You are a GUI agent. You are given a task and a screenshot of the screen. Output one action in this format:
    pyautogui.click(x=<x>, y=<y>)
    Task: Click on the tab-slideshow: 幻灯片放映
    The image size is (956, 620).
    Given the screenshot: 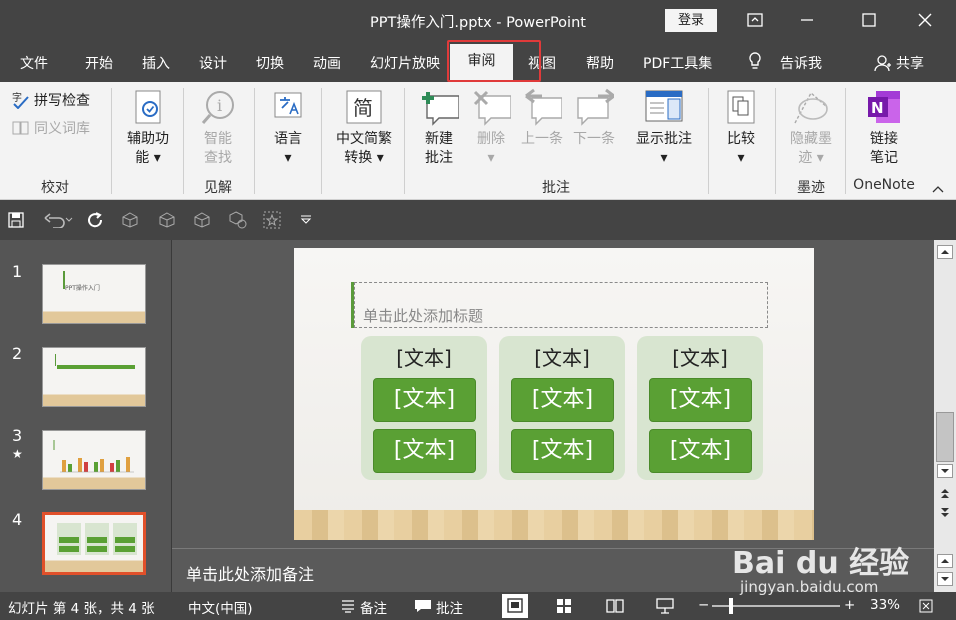 What is the action you would take?
    pyautogui.click(x=405, y=63)
    